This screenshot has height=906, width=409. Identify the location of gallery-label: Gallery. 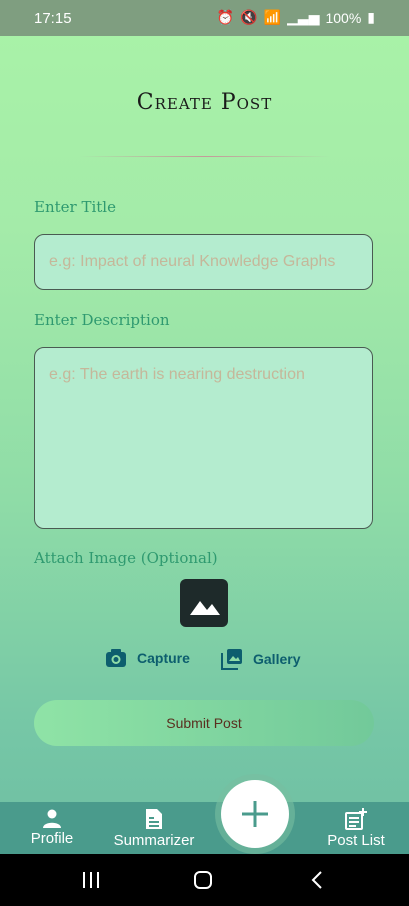
(277, 659).